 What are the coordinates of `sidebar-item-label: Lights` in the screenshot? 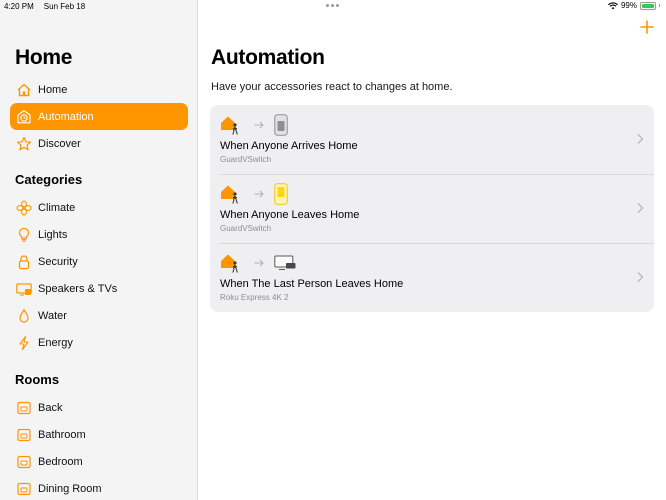 It's located at (53, 234).